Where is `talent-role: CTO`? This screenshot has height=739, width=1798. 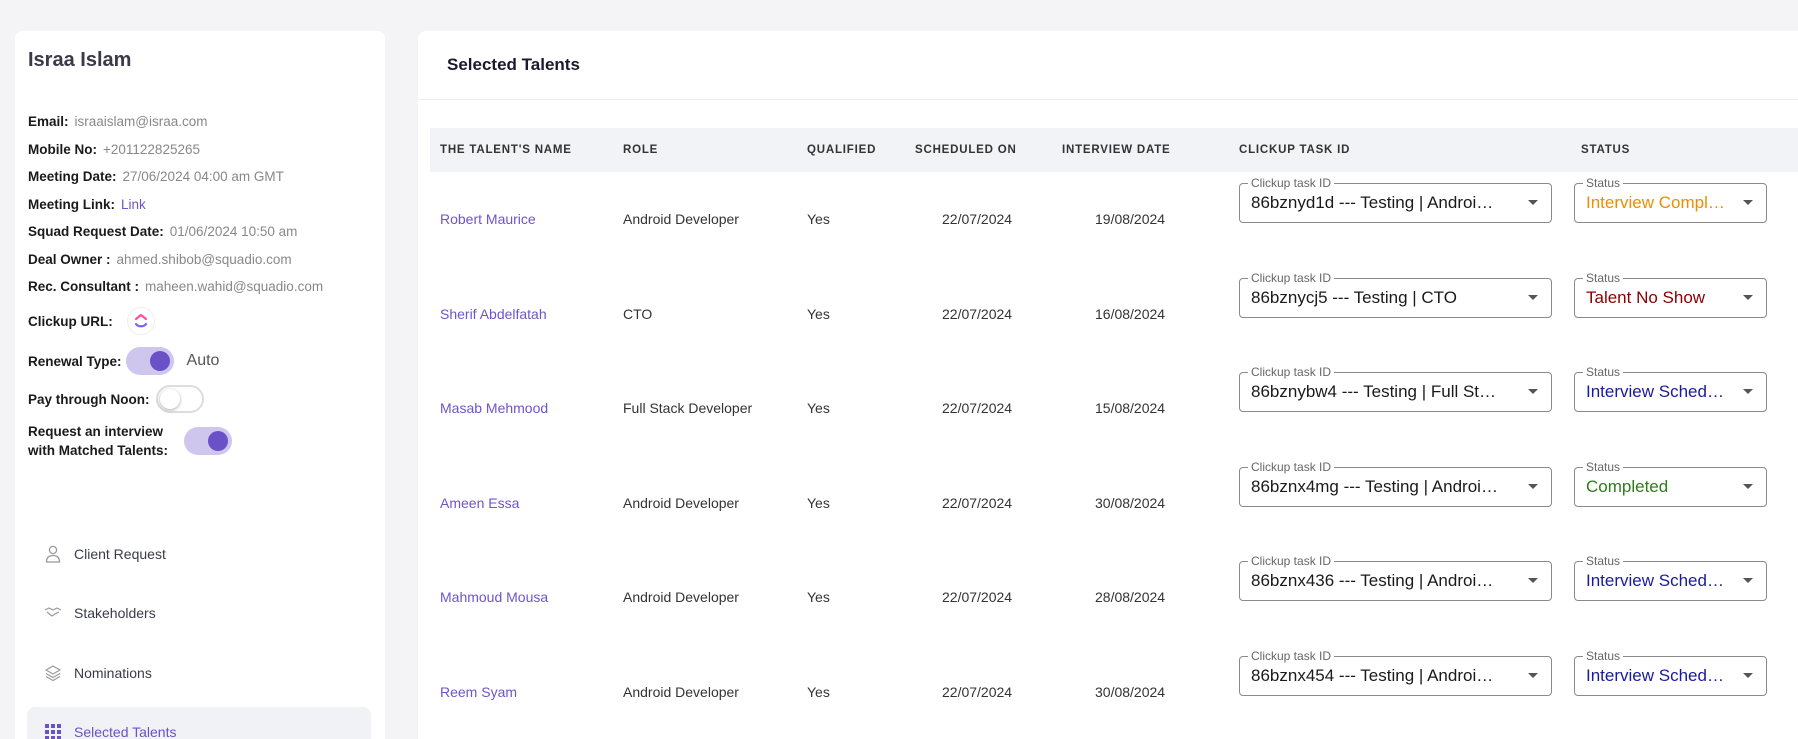
talent-role: CTO is located at coordinates (638, 314).